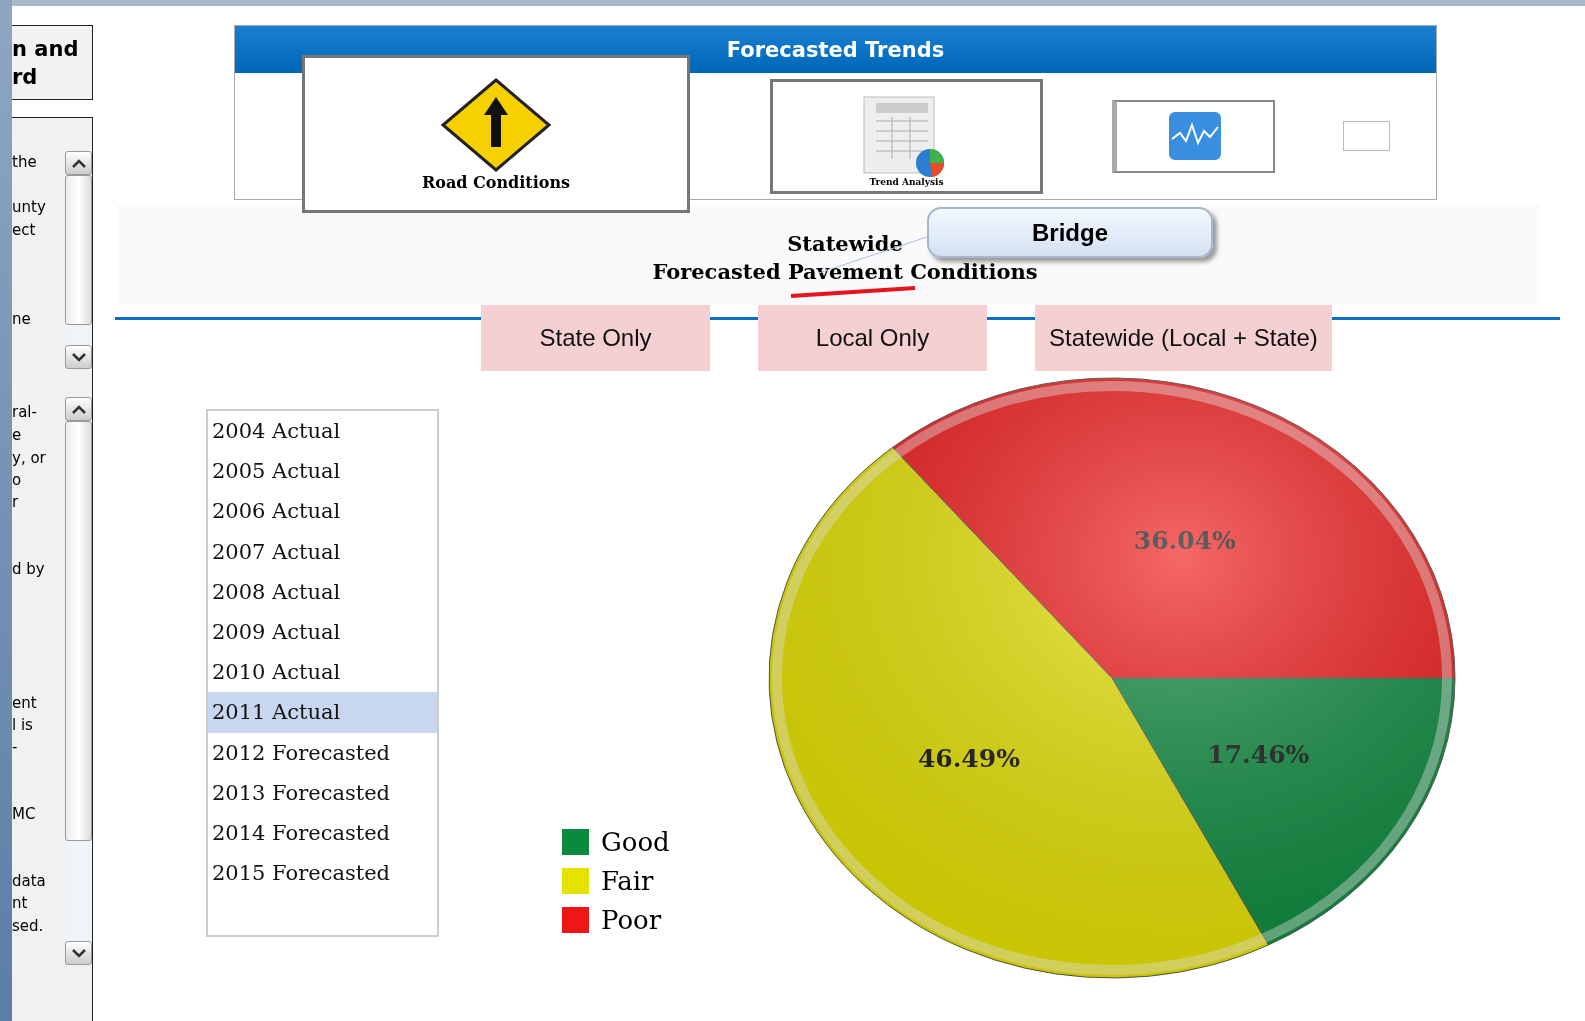  I want to click on text-fragment: y, or, so click(29, 458).